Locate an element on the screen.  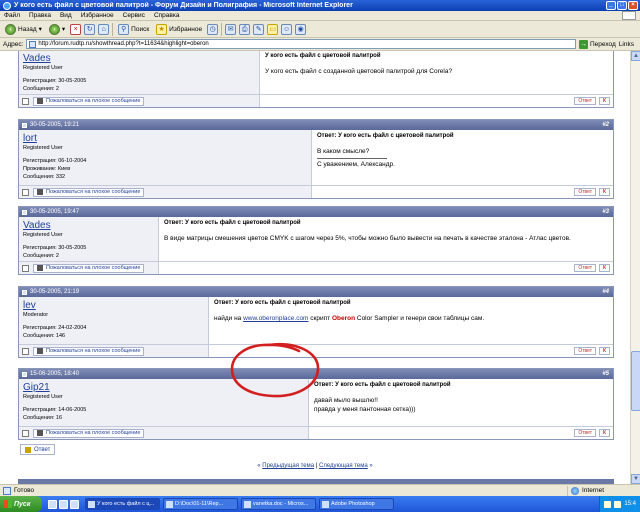
home-icon: ⌂ is located at coordinates (104, 29).